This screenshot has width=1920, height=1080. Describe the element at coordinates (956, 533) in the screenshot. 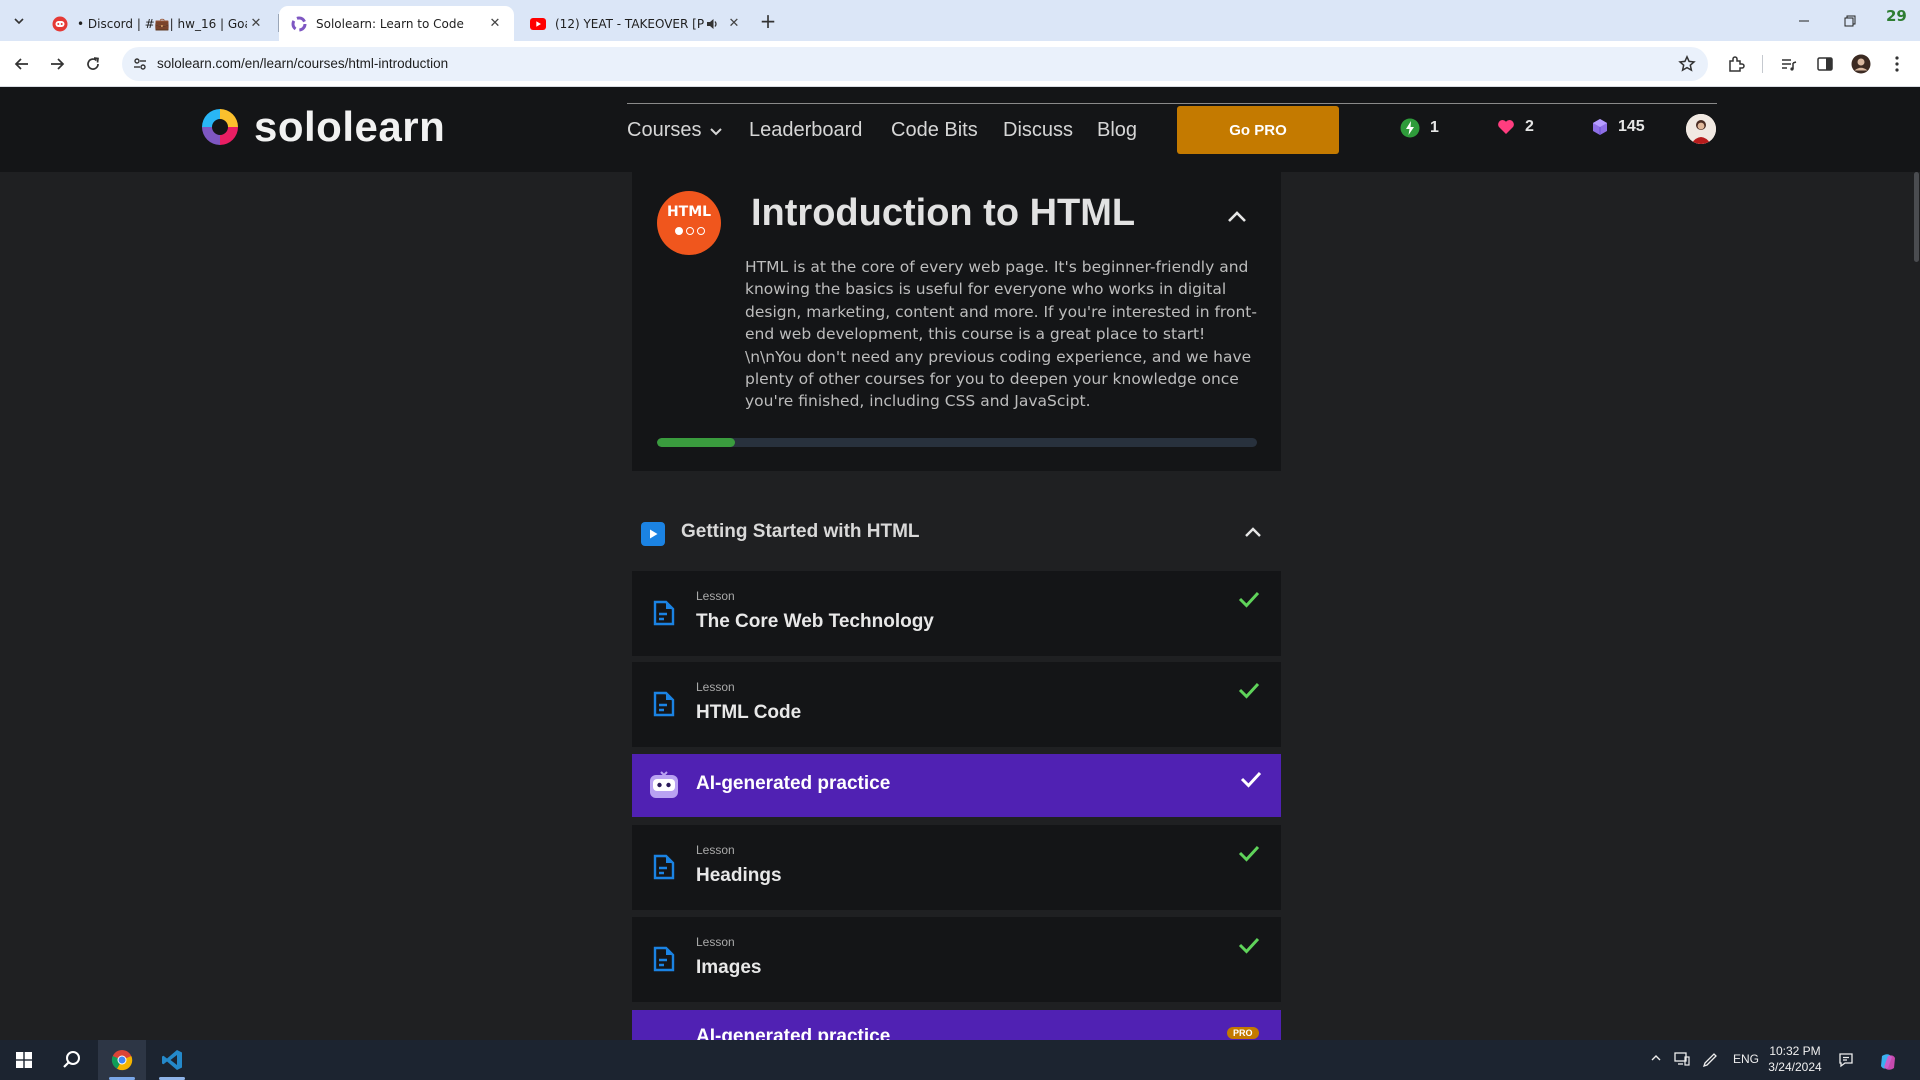

I see `module-header: Getting Started with HTML` at that location.